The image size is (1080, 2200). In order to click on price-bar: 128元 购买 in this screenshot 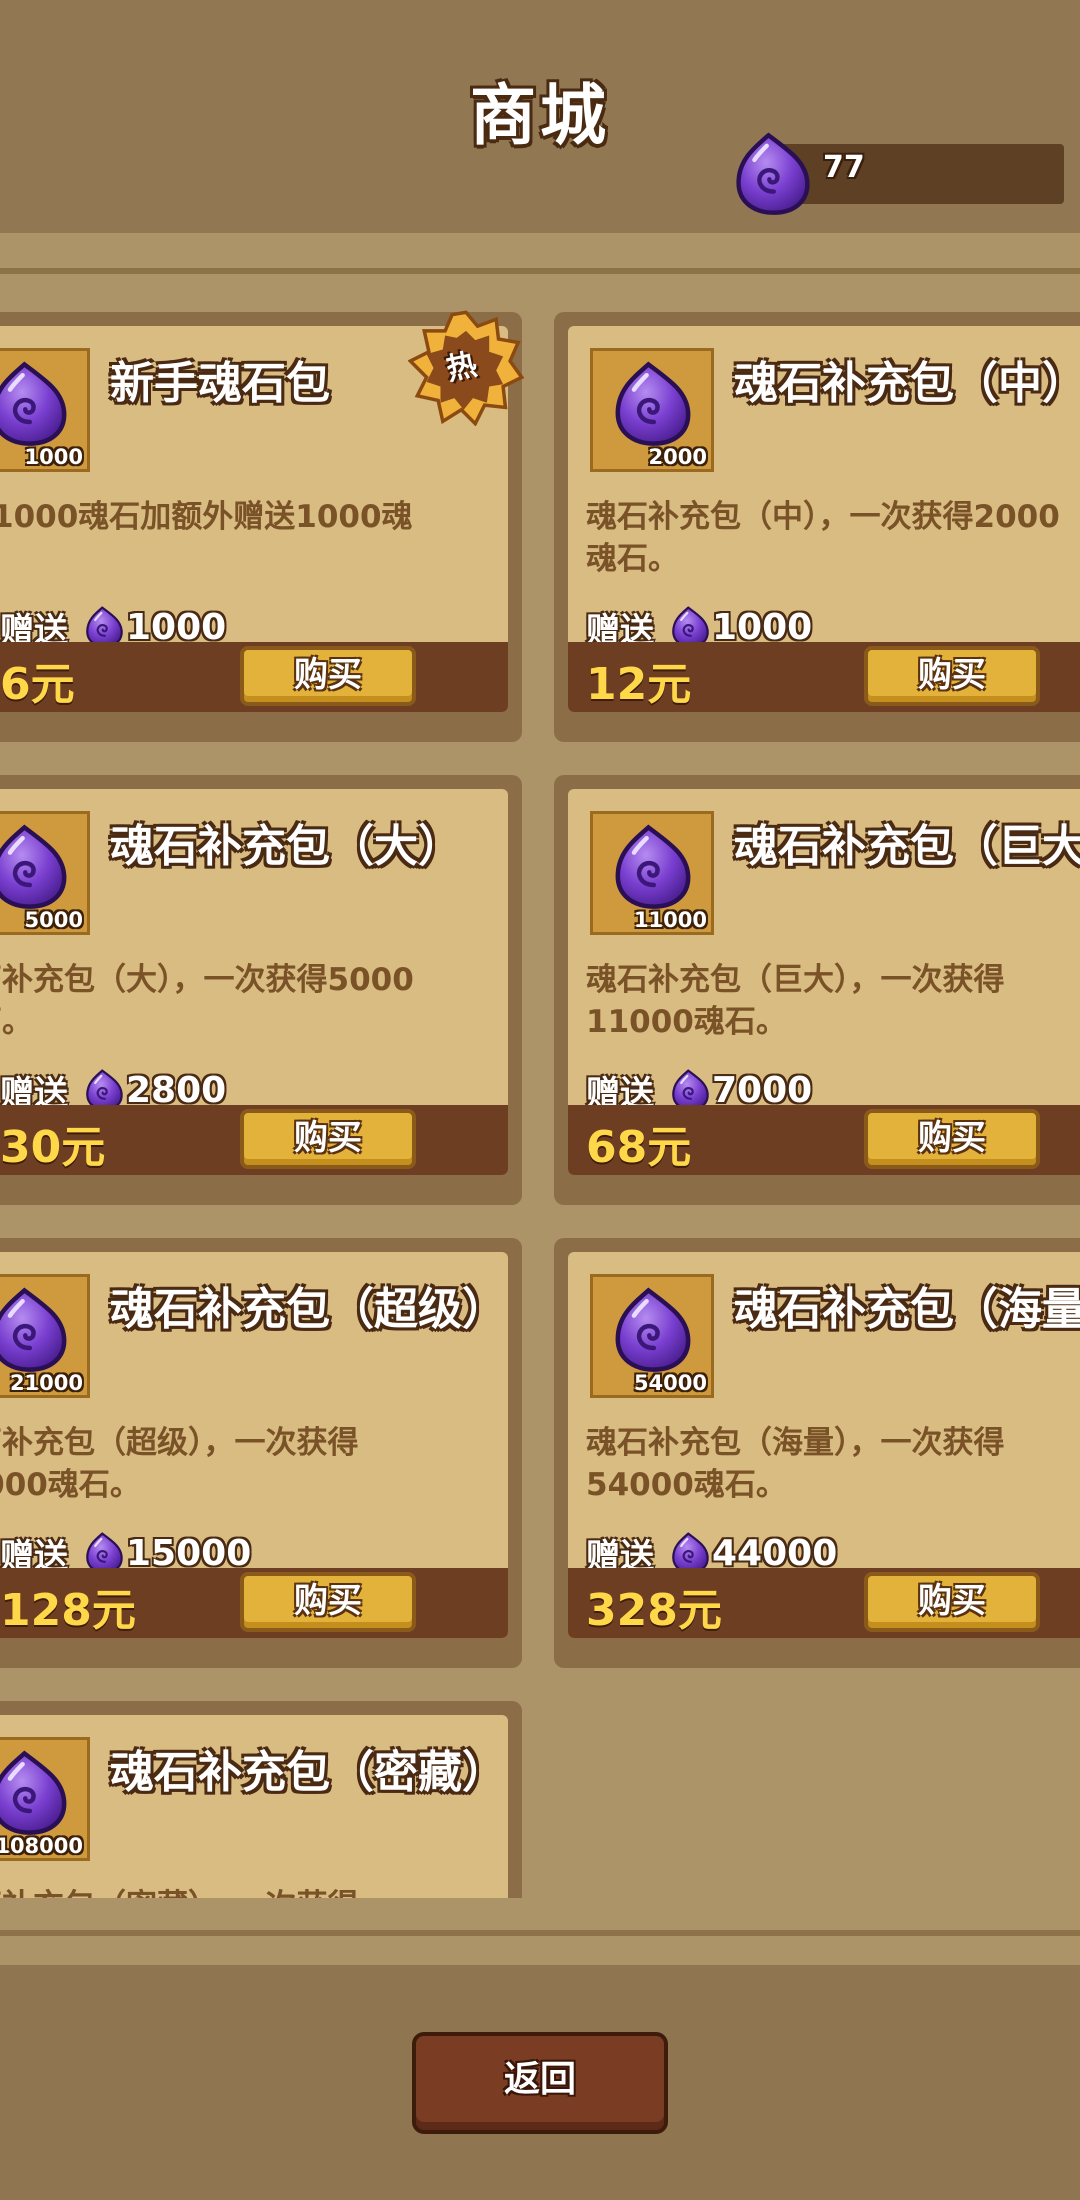, I will do `click(254, 1603)`.